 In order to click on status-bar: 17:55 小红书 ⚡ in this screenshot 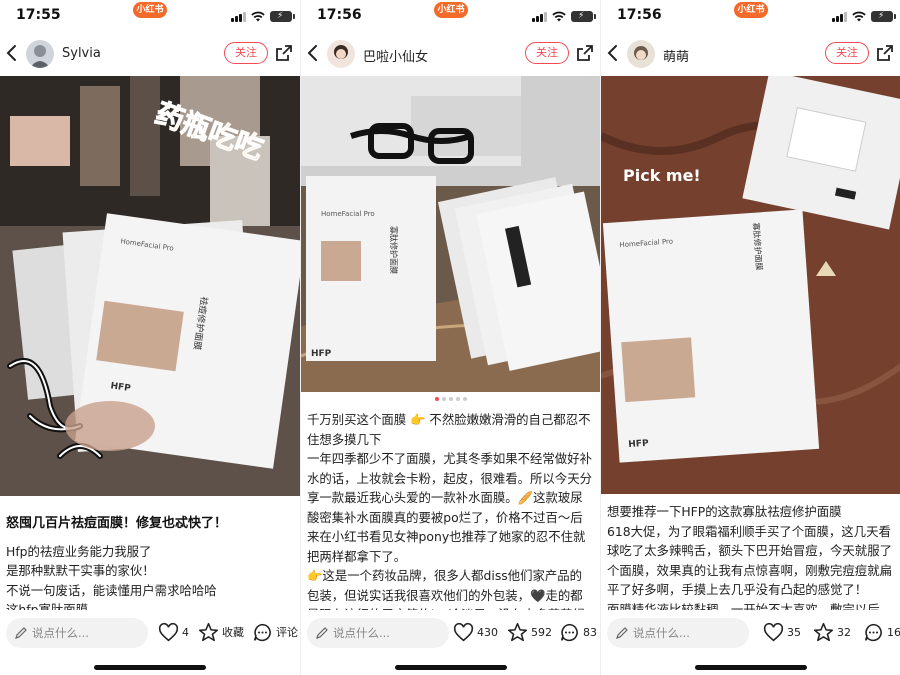, I will do `click(150, 16)`.